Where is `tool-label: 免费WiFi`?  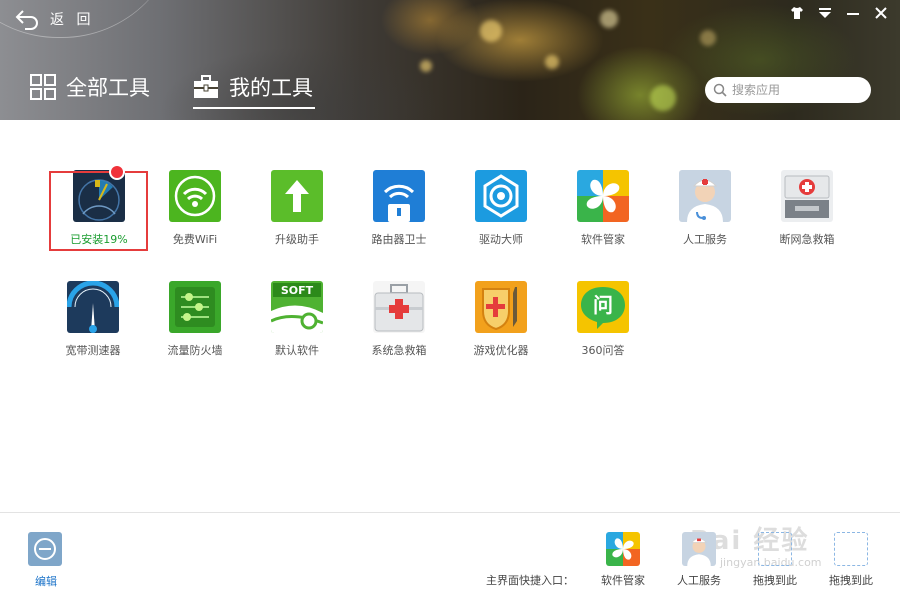 tool-label: 免费WiFi is located at coordinates (195, 239).